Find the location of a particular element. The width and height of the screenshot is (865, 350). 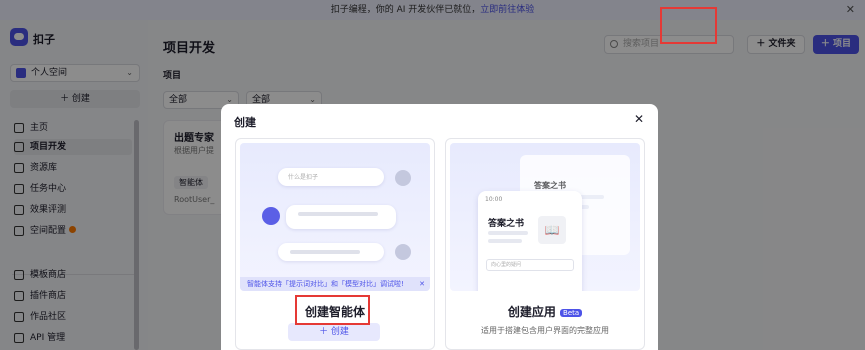

create-app-title: 创建应用 Beta is located at coordinates (545, 311).